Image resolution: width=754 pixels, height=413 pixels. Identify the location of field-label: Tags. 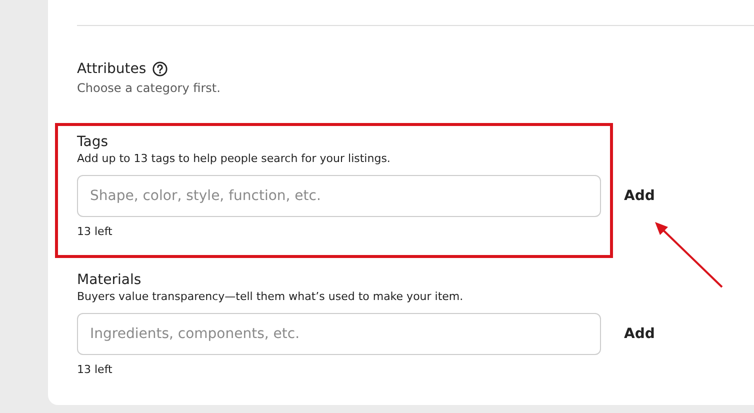
(93, 142).